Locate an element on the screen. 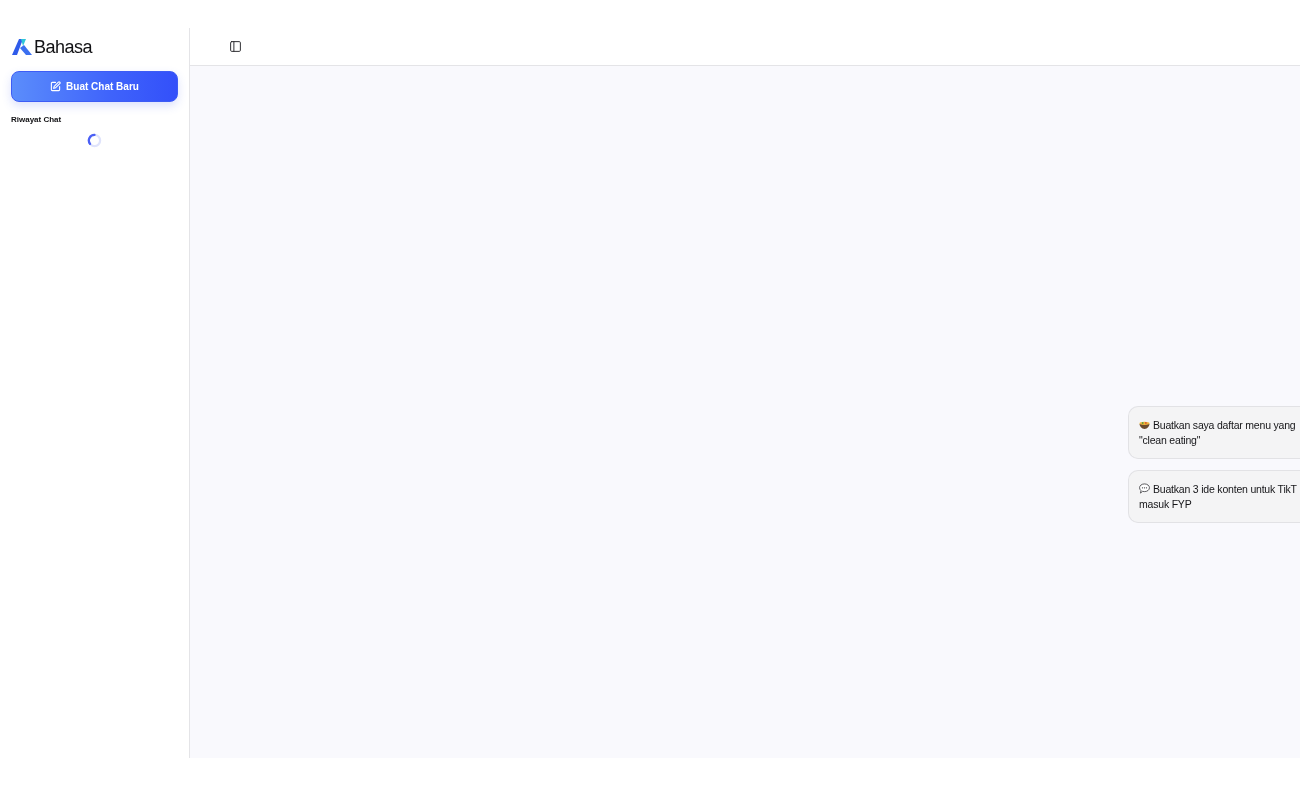 The height and width of the screenshot is (788, 1300). section-title: Riwayat Chat is located at coordinates (36, 120).